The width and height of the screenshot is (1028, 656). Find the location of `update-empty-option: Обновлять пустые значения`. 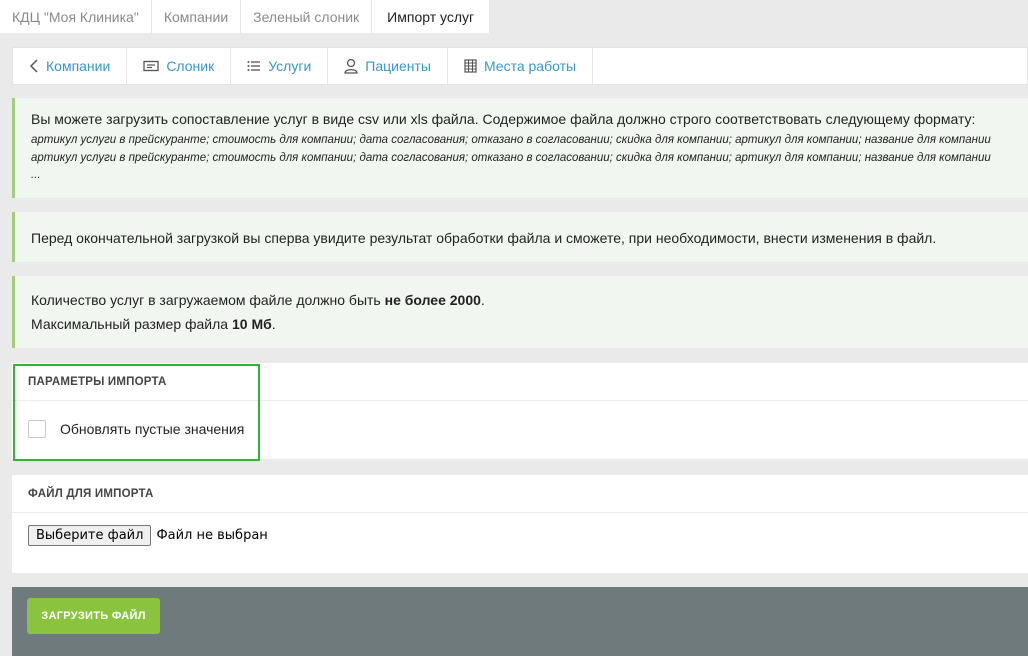

update-empty-option: Обновлять пустые значения is located at coordinates (136, 429).